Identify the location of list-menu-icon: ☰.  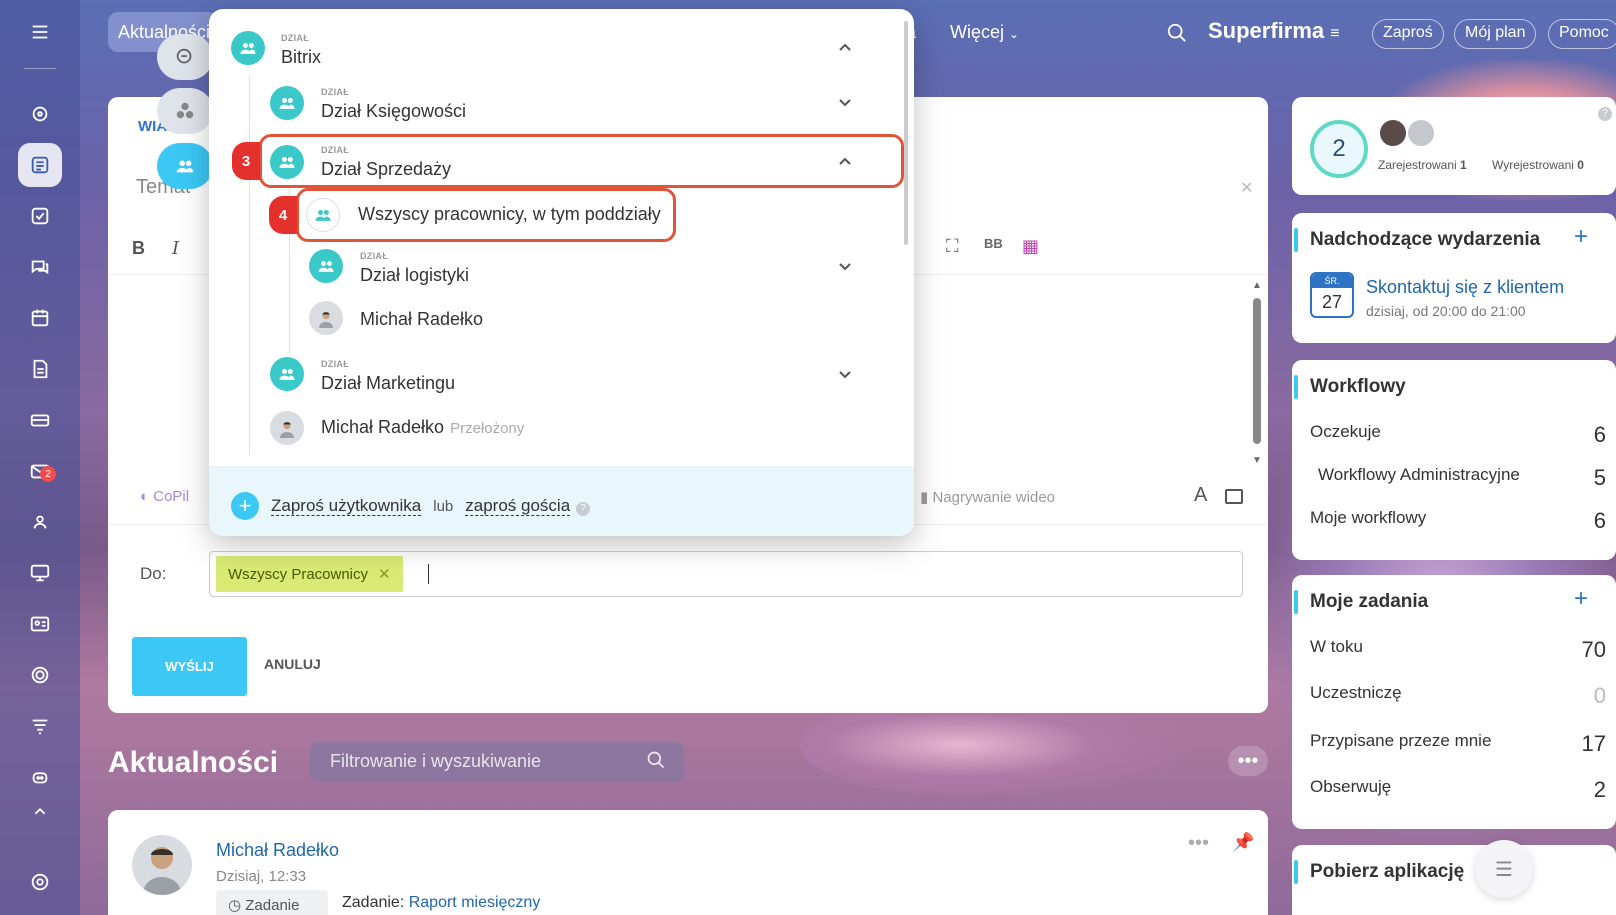
(1504, 869).